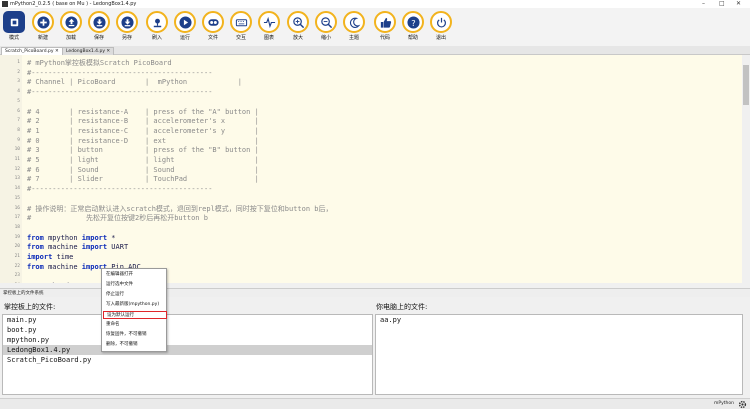 The width and height of the screenshot is (750, 409). Describe the element at coordinates (703, 4) in the screenshot. I see `minimize-icon: –` at that location.